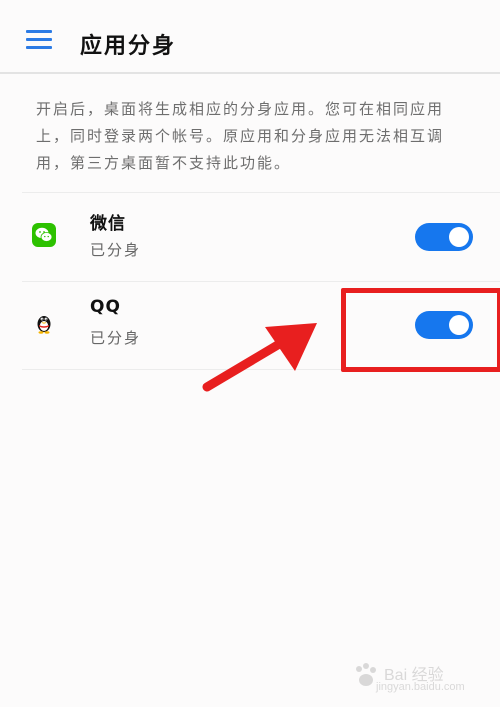 The height and width of the screenshot is (707, 500). I want to click on menu-icon, so click(39, 40).